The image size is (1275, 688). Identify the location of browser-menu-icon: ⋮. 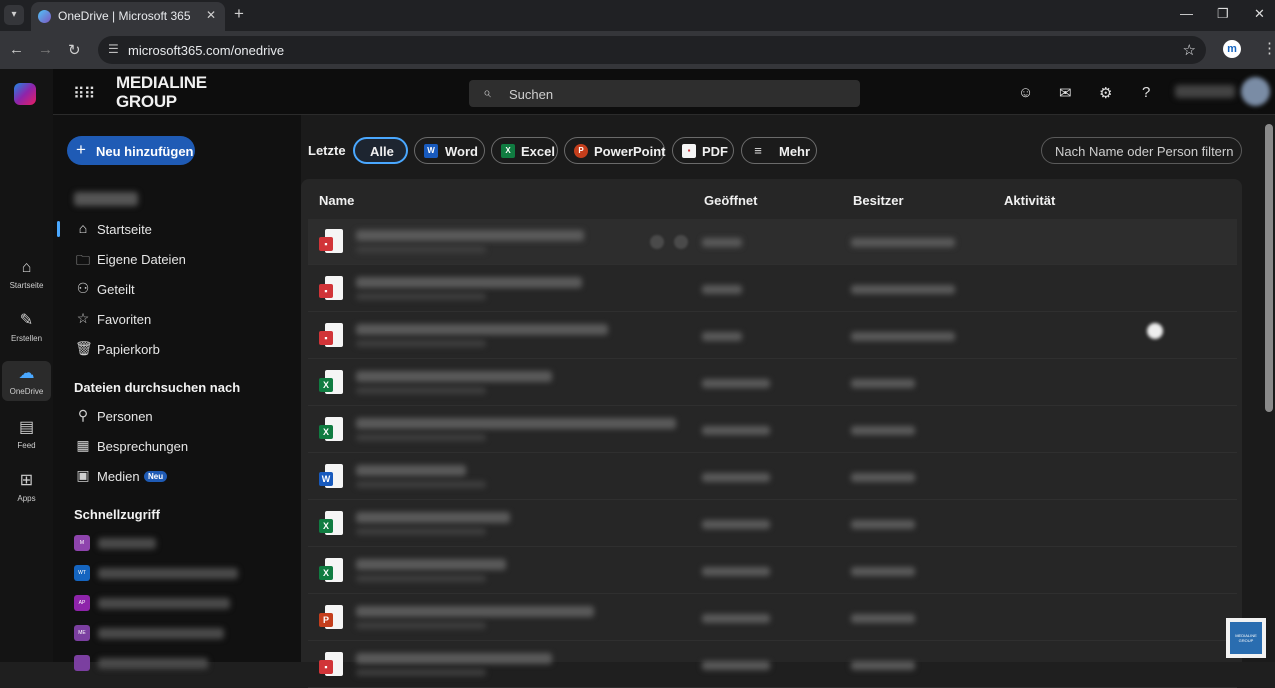
(1268, 48).